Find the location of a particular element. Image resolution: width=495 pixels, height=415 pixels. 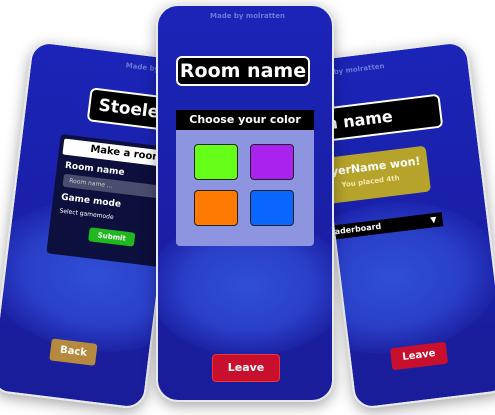

made-by-label: Made by molratten is located at coordinates (247, 16).